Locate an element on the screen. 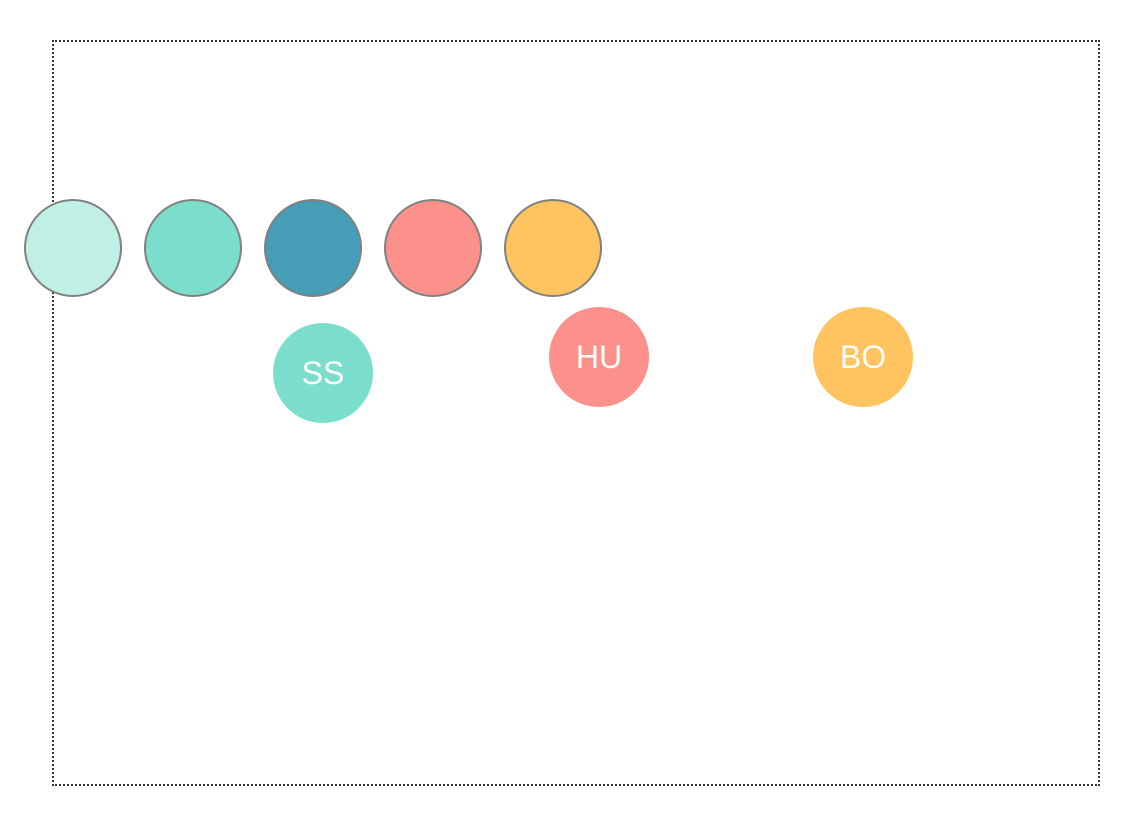 The width and height of the screenshot is (1148, 814). color-swatch-turquoise is located at coordinates (193, 248).